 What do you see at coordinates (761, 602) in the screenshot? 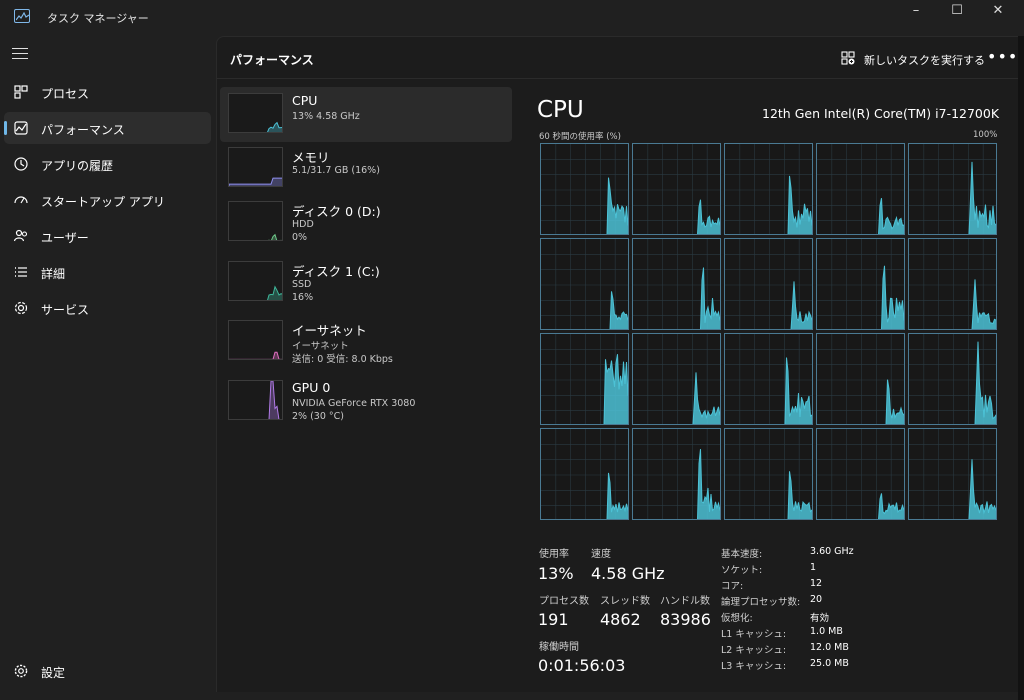
I see `spec-label-logical-processors: 論理プロセッサ数:` at bounding box center [761, 602].